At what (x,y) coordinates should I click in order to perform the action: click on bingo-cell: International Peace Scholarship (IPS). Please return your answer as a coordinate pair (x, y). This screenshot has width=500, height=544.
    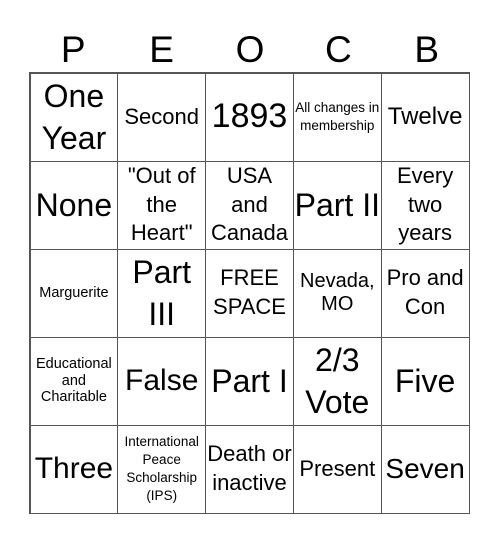
    Looking at the image, I should click on (162, 469).